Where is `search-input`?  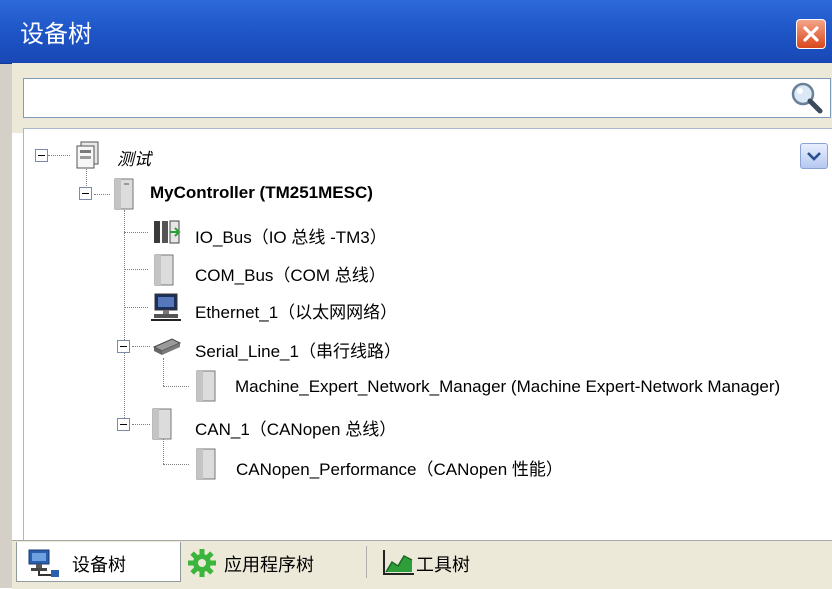
search-input is located at coordinates (427, 98).